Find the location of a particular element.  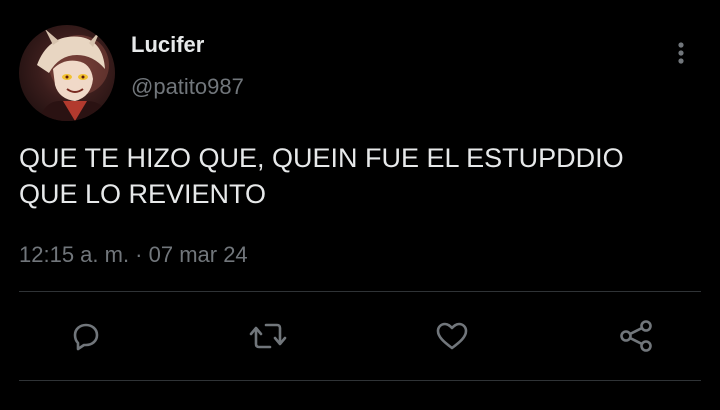

more-vertical-icon is located at coordinates (681, 53).